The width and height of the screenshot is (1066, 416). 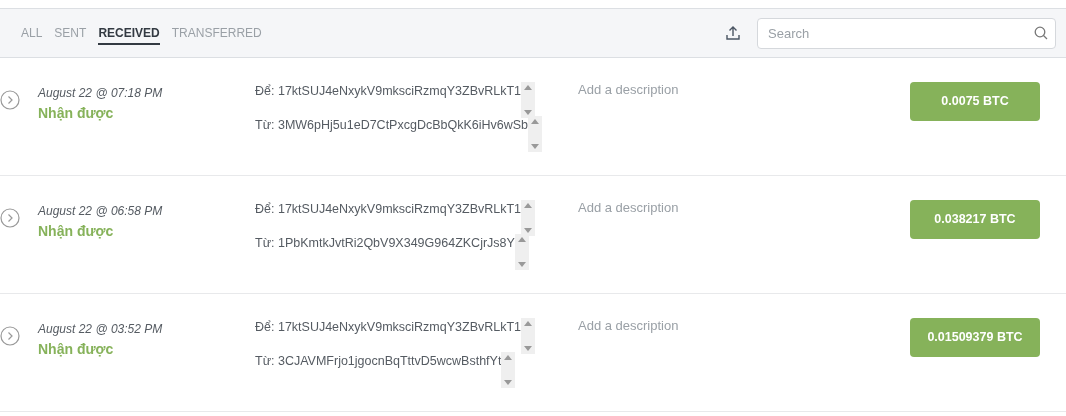 What do you see at coordinates (975, 101) in the screenshot?
I see `amount-button: 0.0075 BTC` at bounding box center [975, 101].